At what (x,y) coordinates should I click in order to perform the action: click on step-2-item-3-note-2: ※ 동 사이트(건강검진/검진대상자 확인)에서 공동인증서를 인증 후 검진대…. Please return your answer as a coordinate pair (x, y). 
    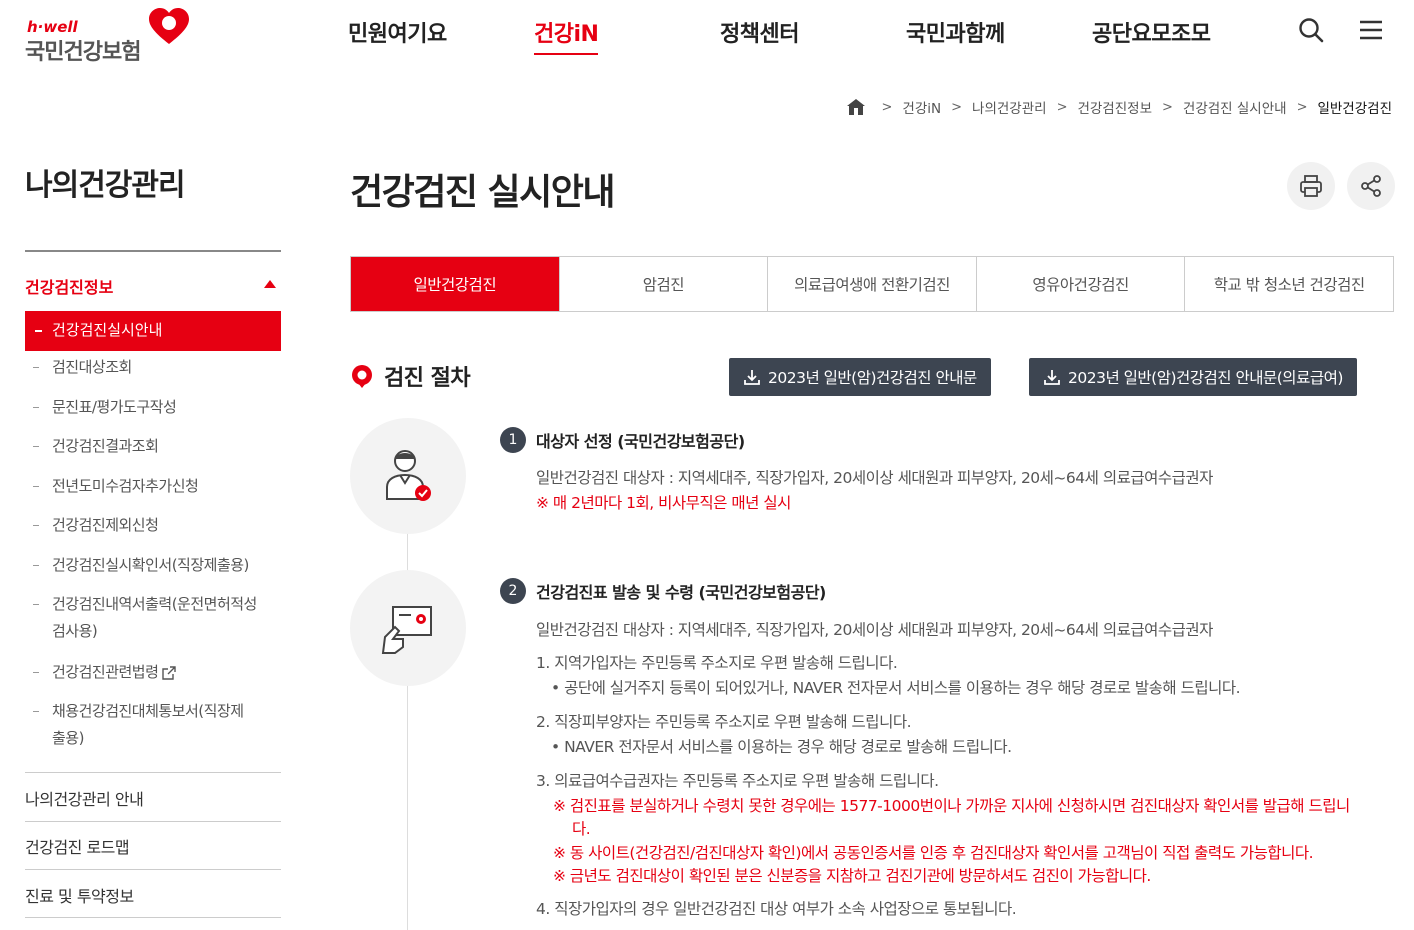
    Looking at the image, I should click on (933, 853).